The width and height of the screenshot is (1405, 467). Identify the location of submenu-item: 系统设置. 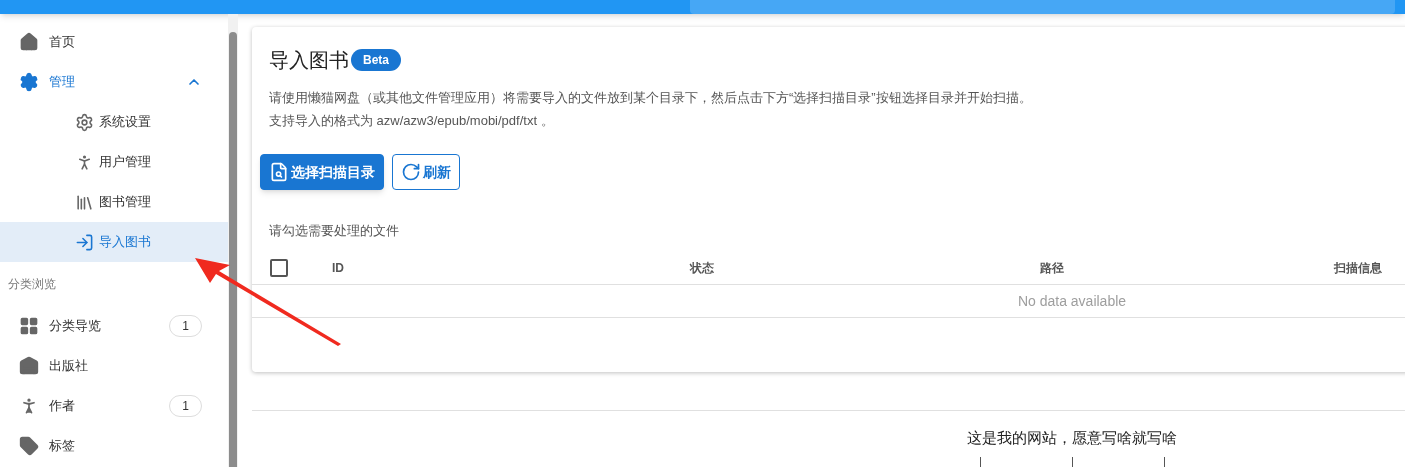
(114, 122).